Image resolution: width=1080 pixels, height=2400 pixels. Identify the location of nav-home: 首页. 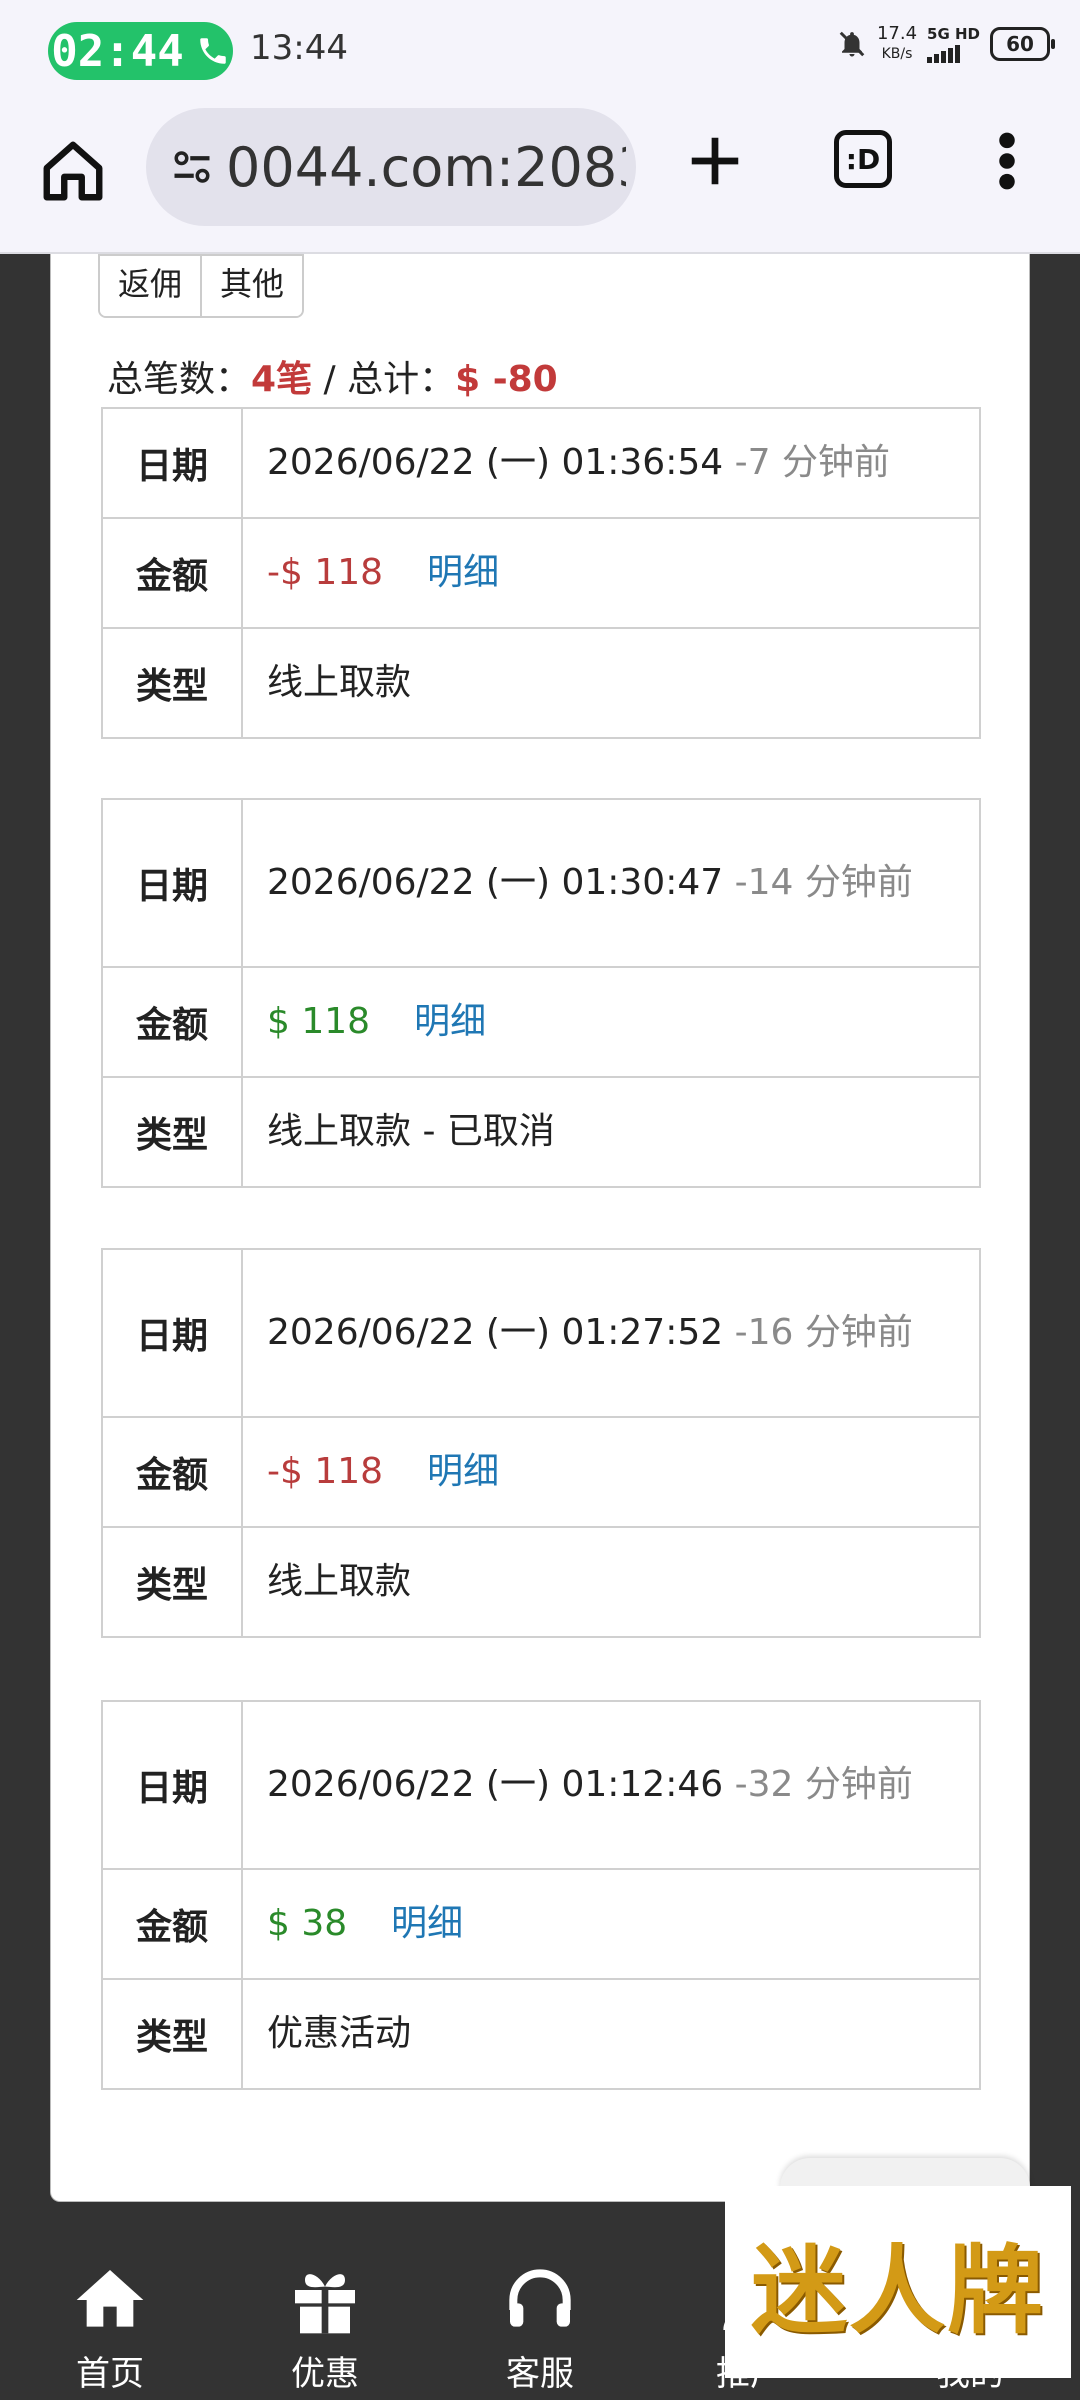
(110, 2327).